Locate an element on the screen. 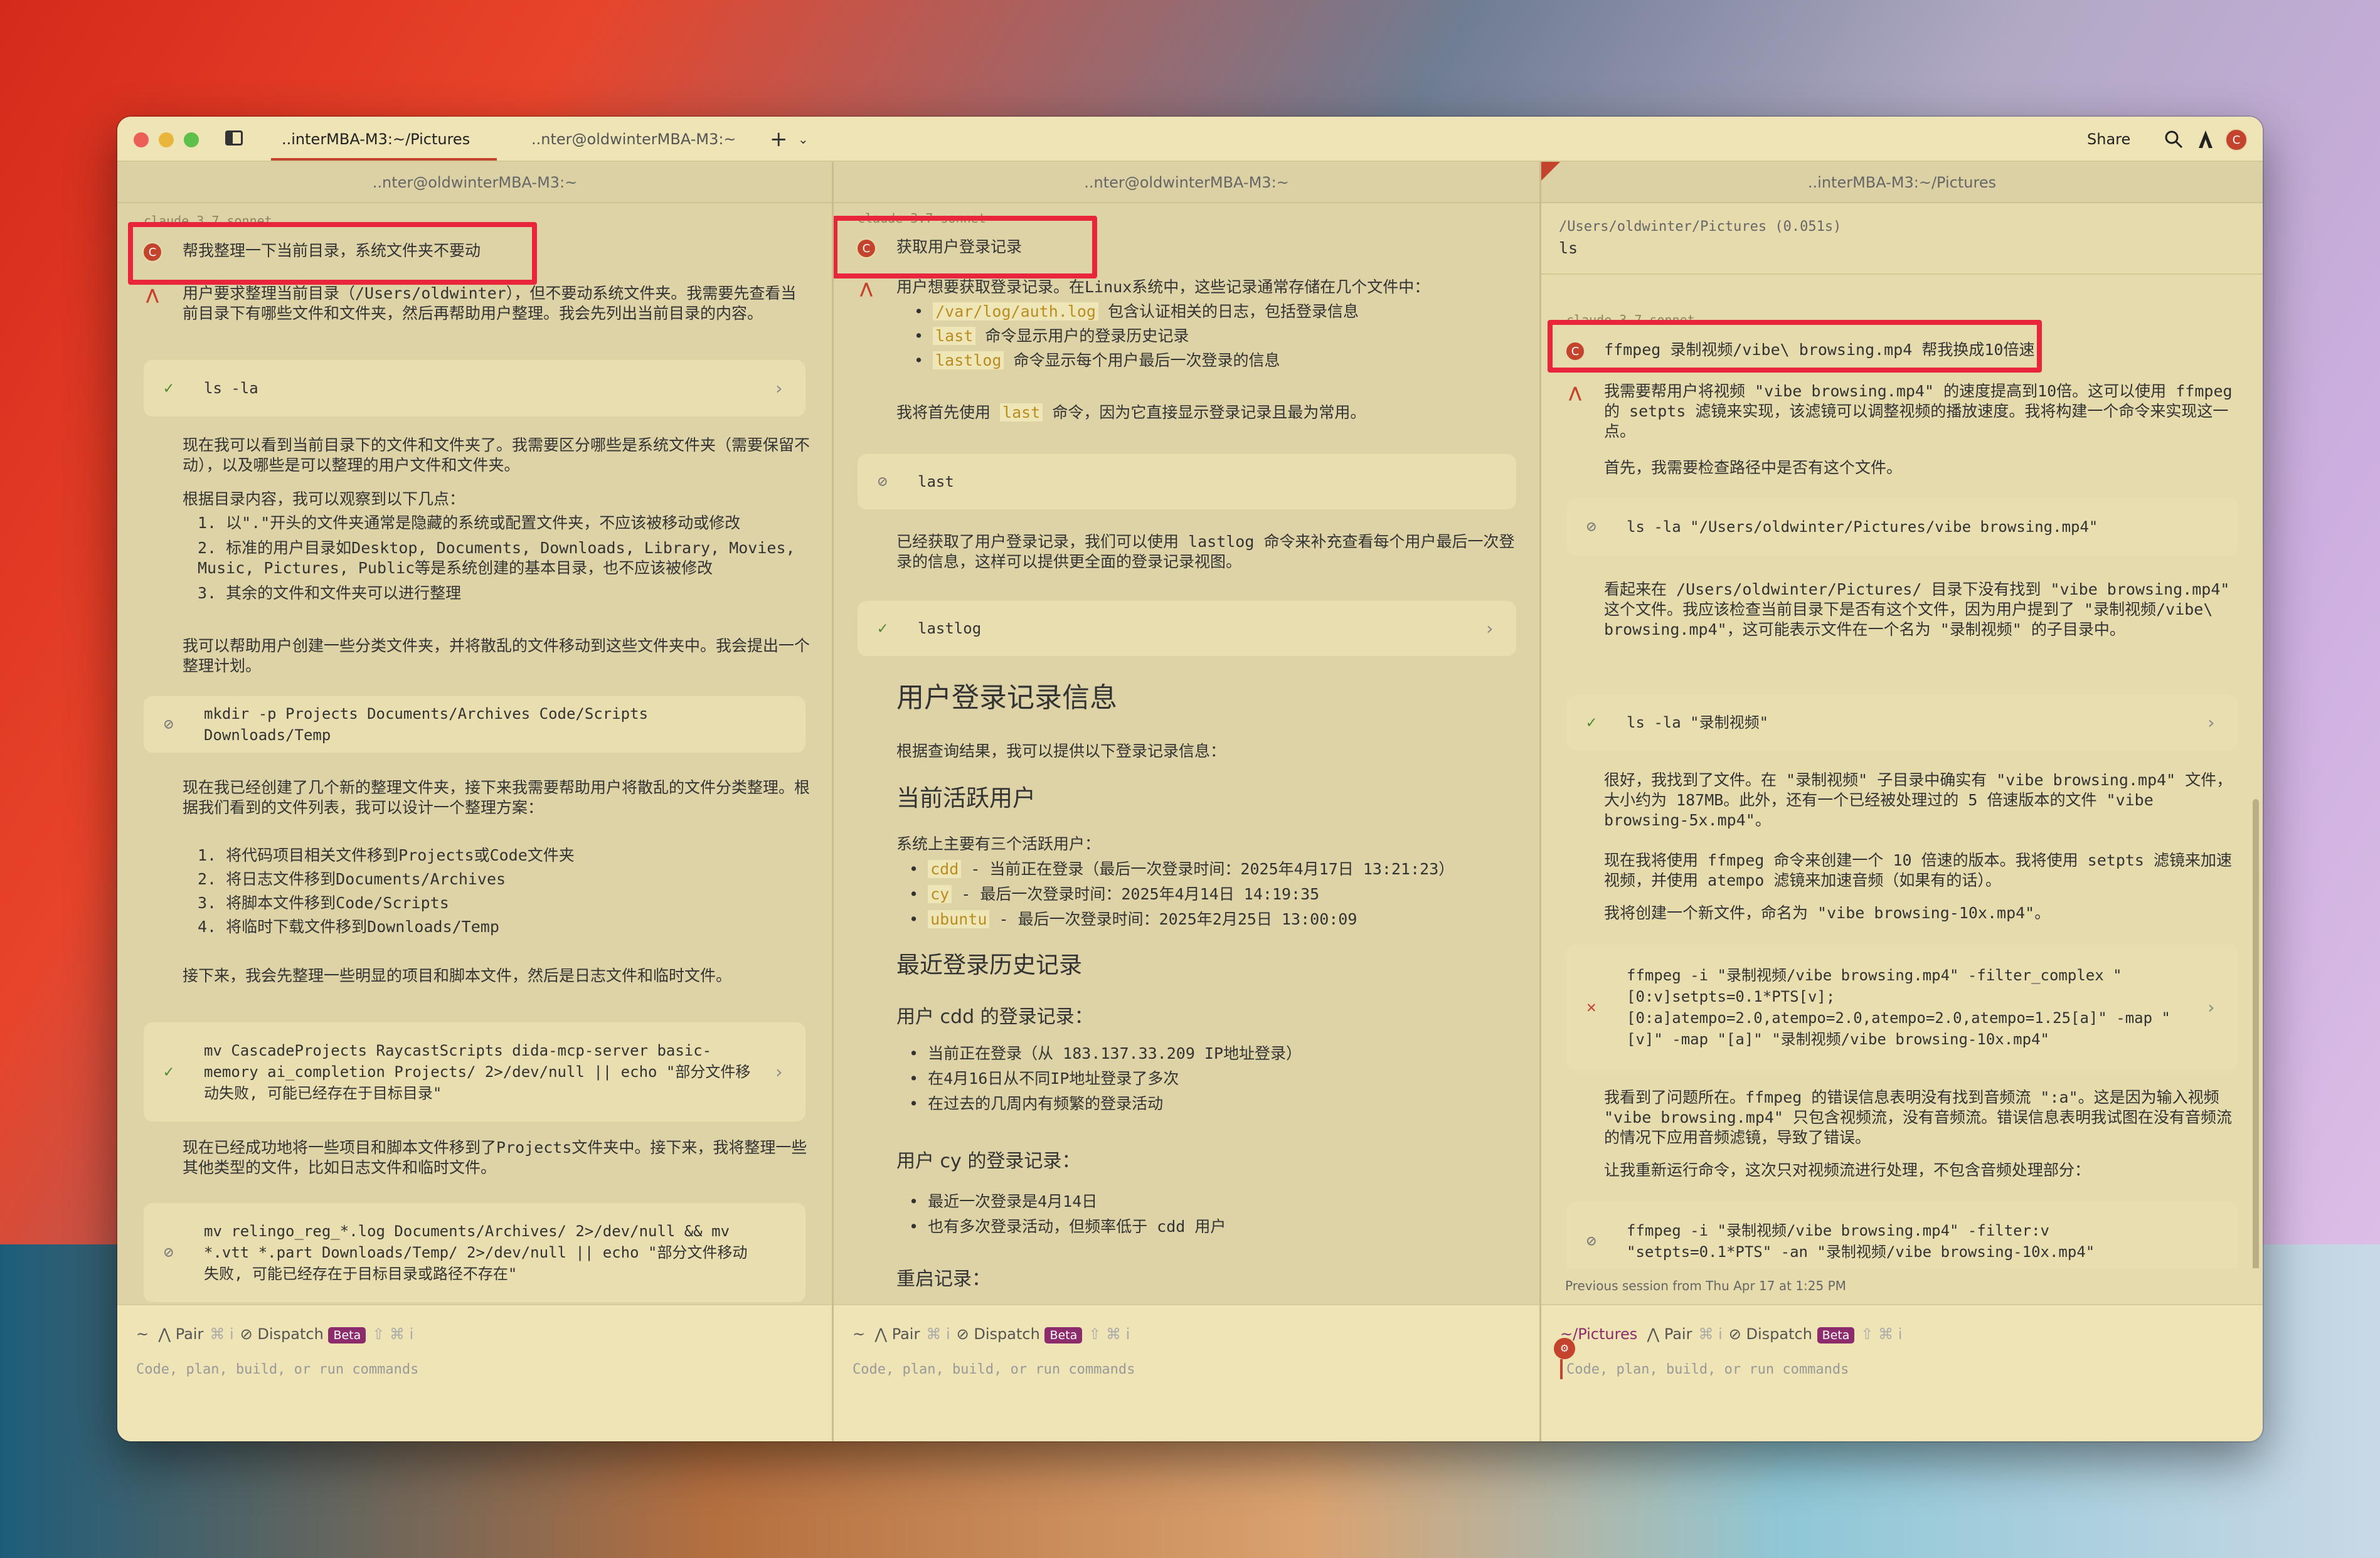  list-item: • 在4月16日从不同IP地址登录了多次 is located at coordinates (1044, 1078).